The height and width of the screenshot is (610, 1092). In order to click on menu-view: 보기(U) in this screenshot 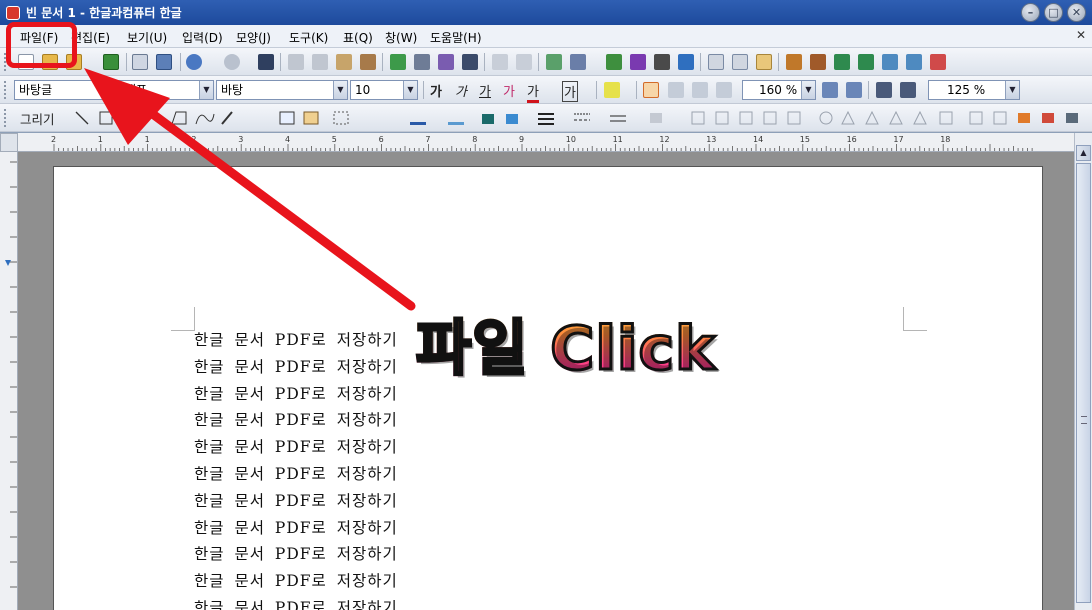, I will do `click(147, 37)`.